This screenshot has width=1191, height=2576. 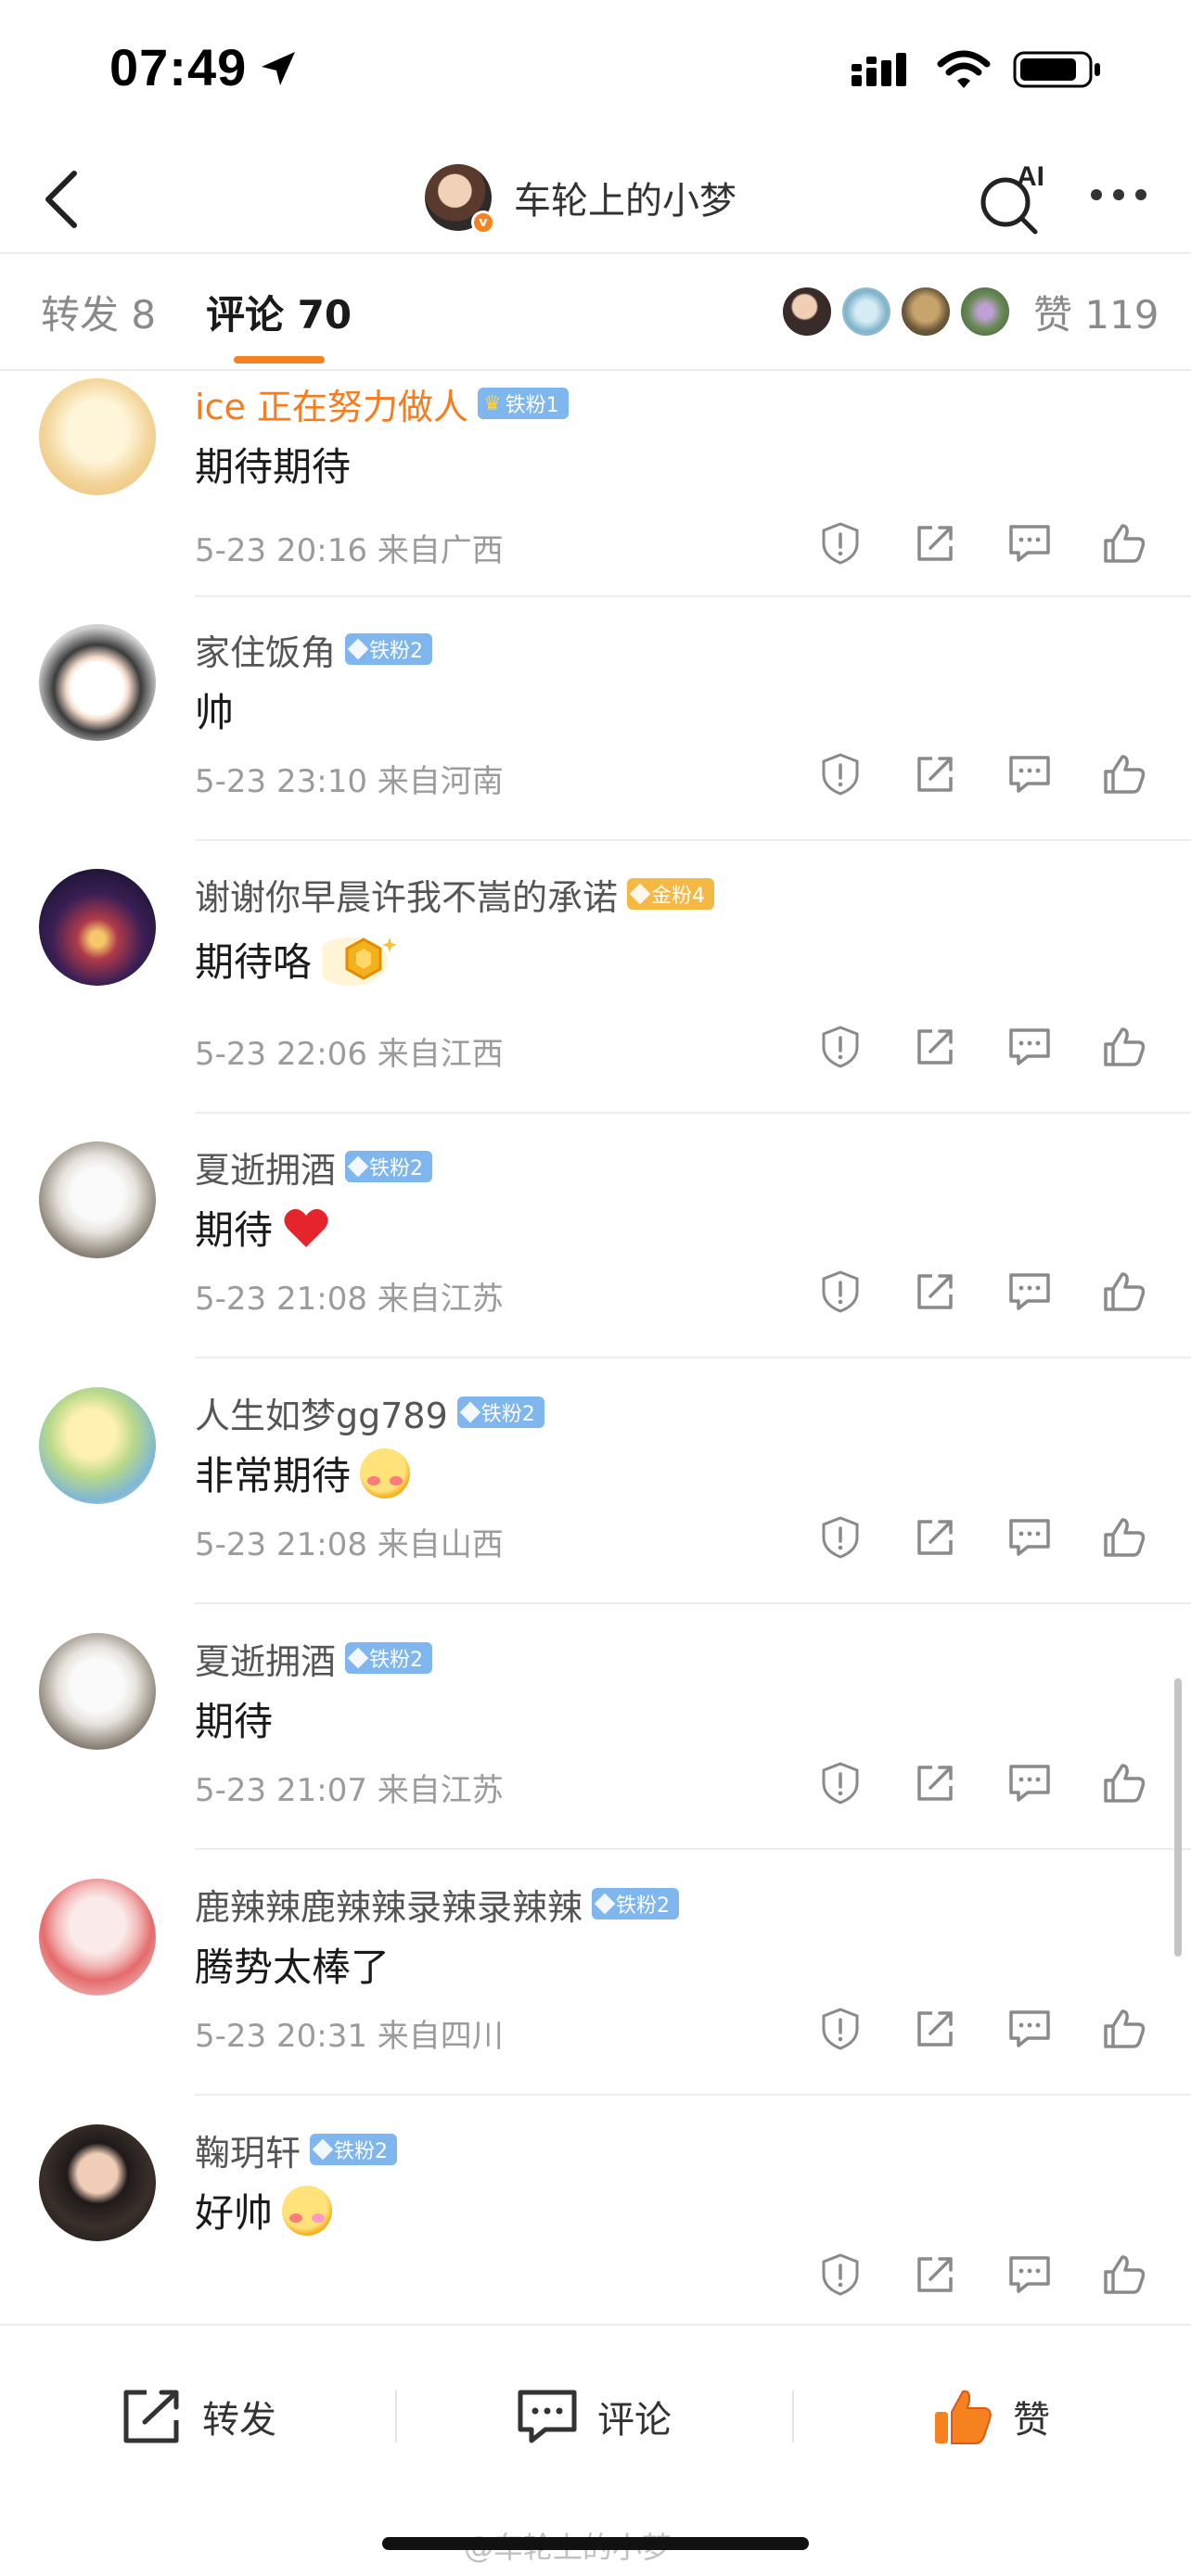 What do you see at coordinates (358, 1166) in the screenshot?
I see `diamond-icon` at bounding box center [358, 1166].